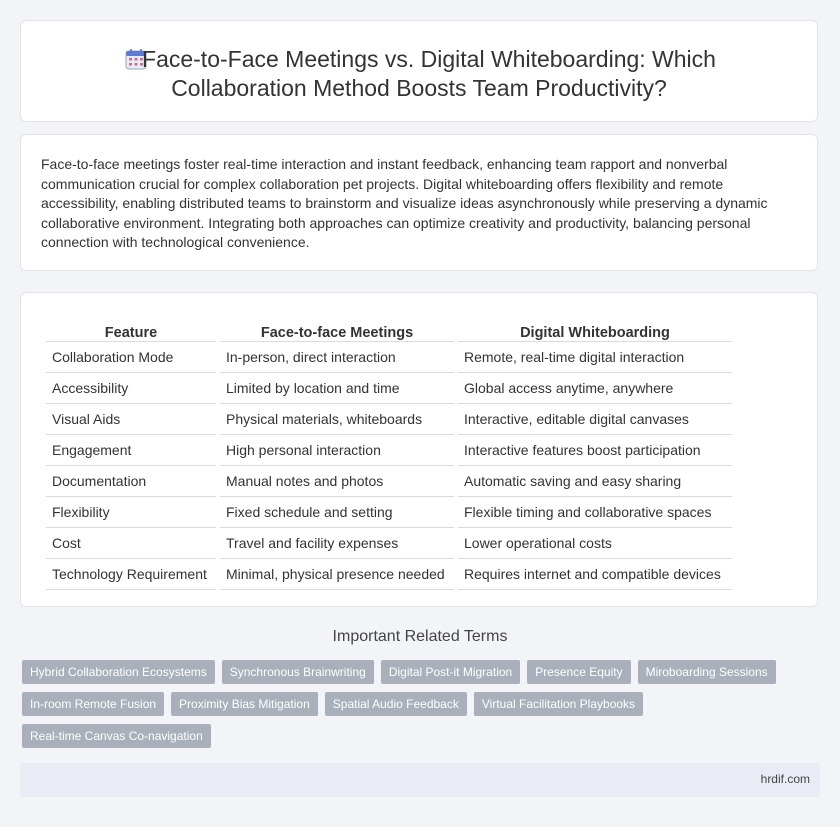  I want to click on footer-site-link: hrdif.com, so click(785, 779).